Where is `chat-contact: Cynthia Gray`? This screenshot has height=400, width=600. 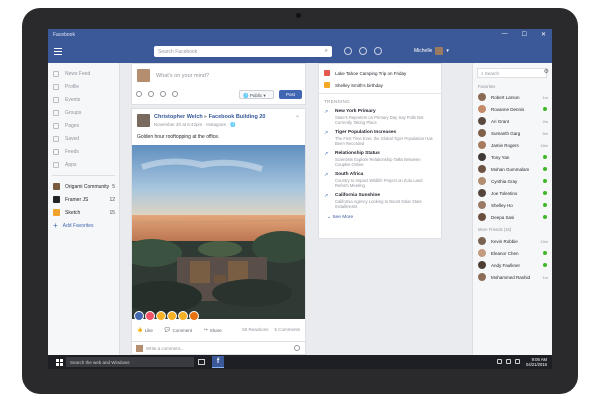 chat-contact: Cynthia Gray is located at coordinates (512, 181).